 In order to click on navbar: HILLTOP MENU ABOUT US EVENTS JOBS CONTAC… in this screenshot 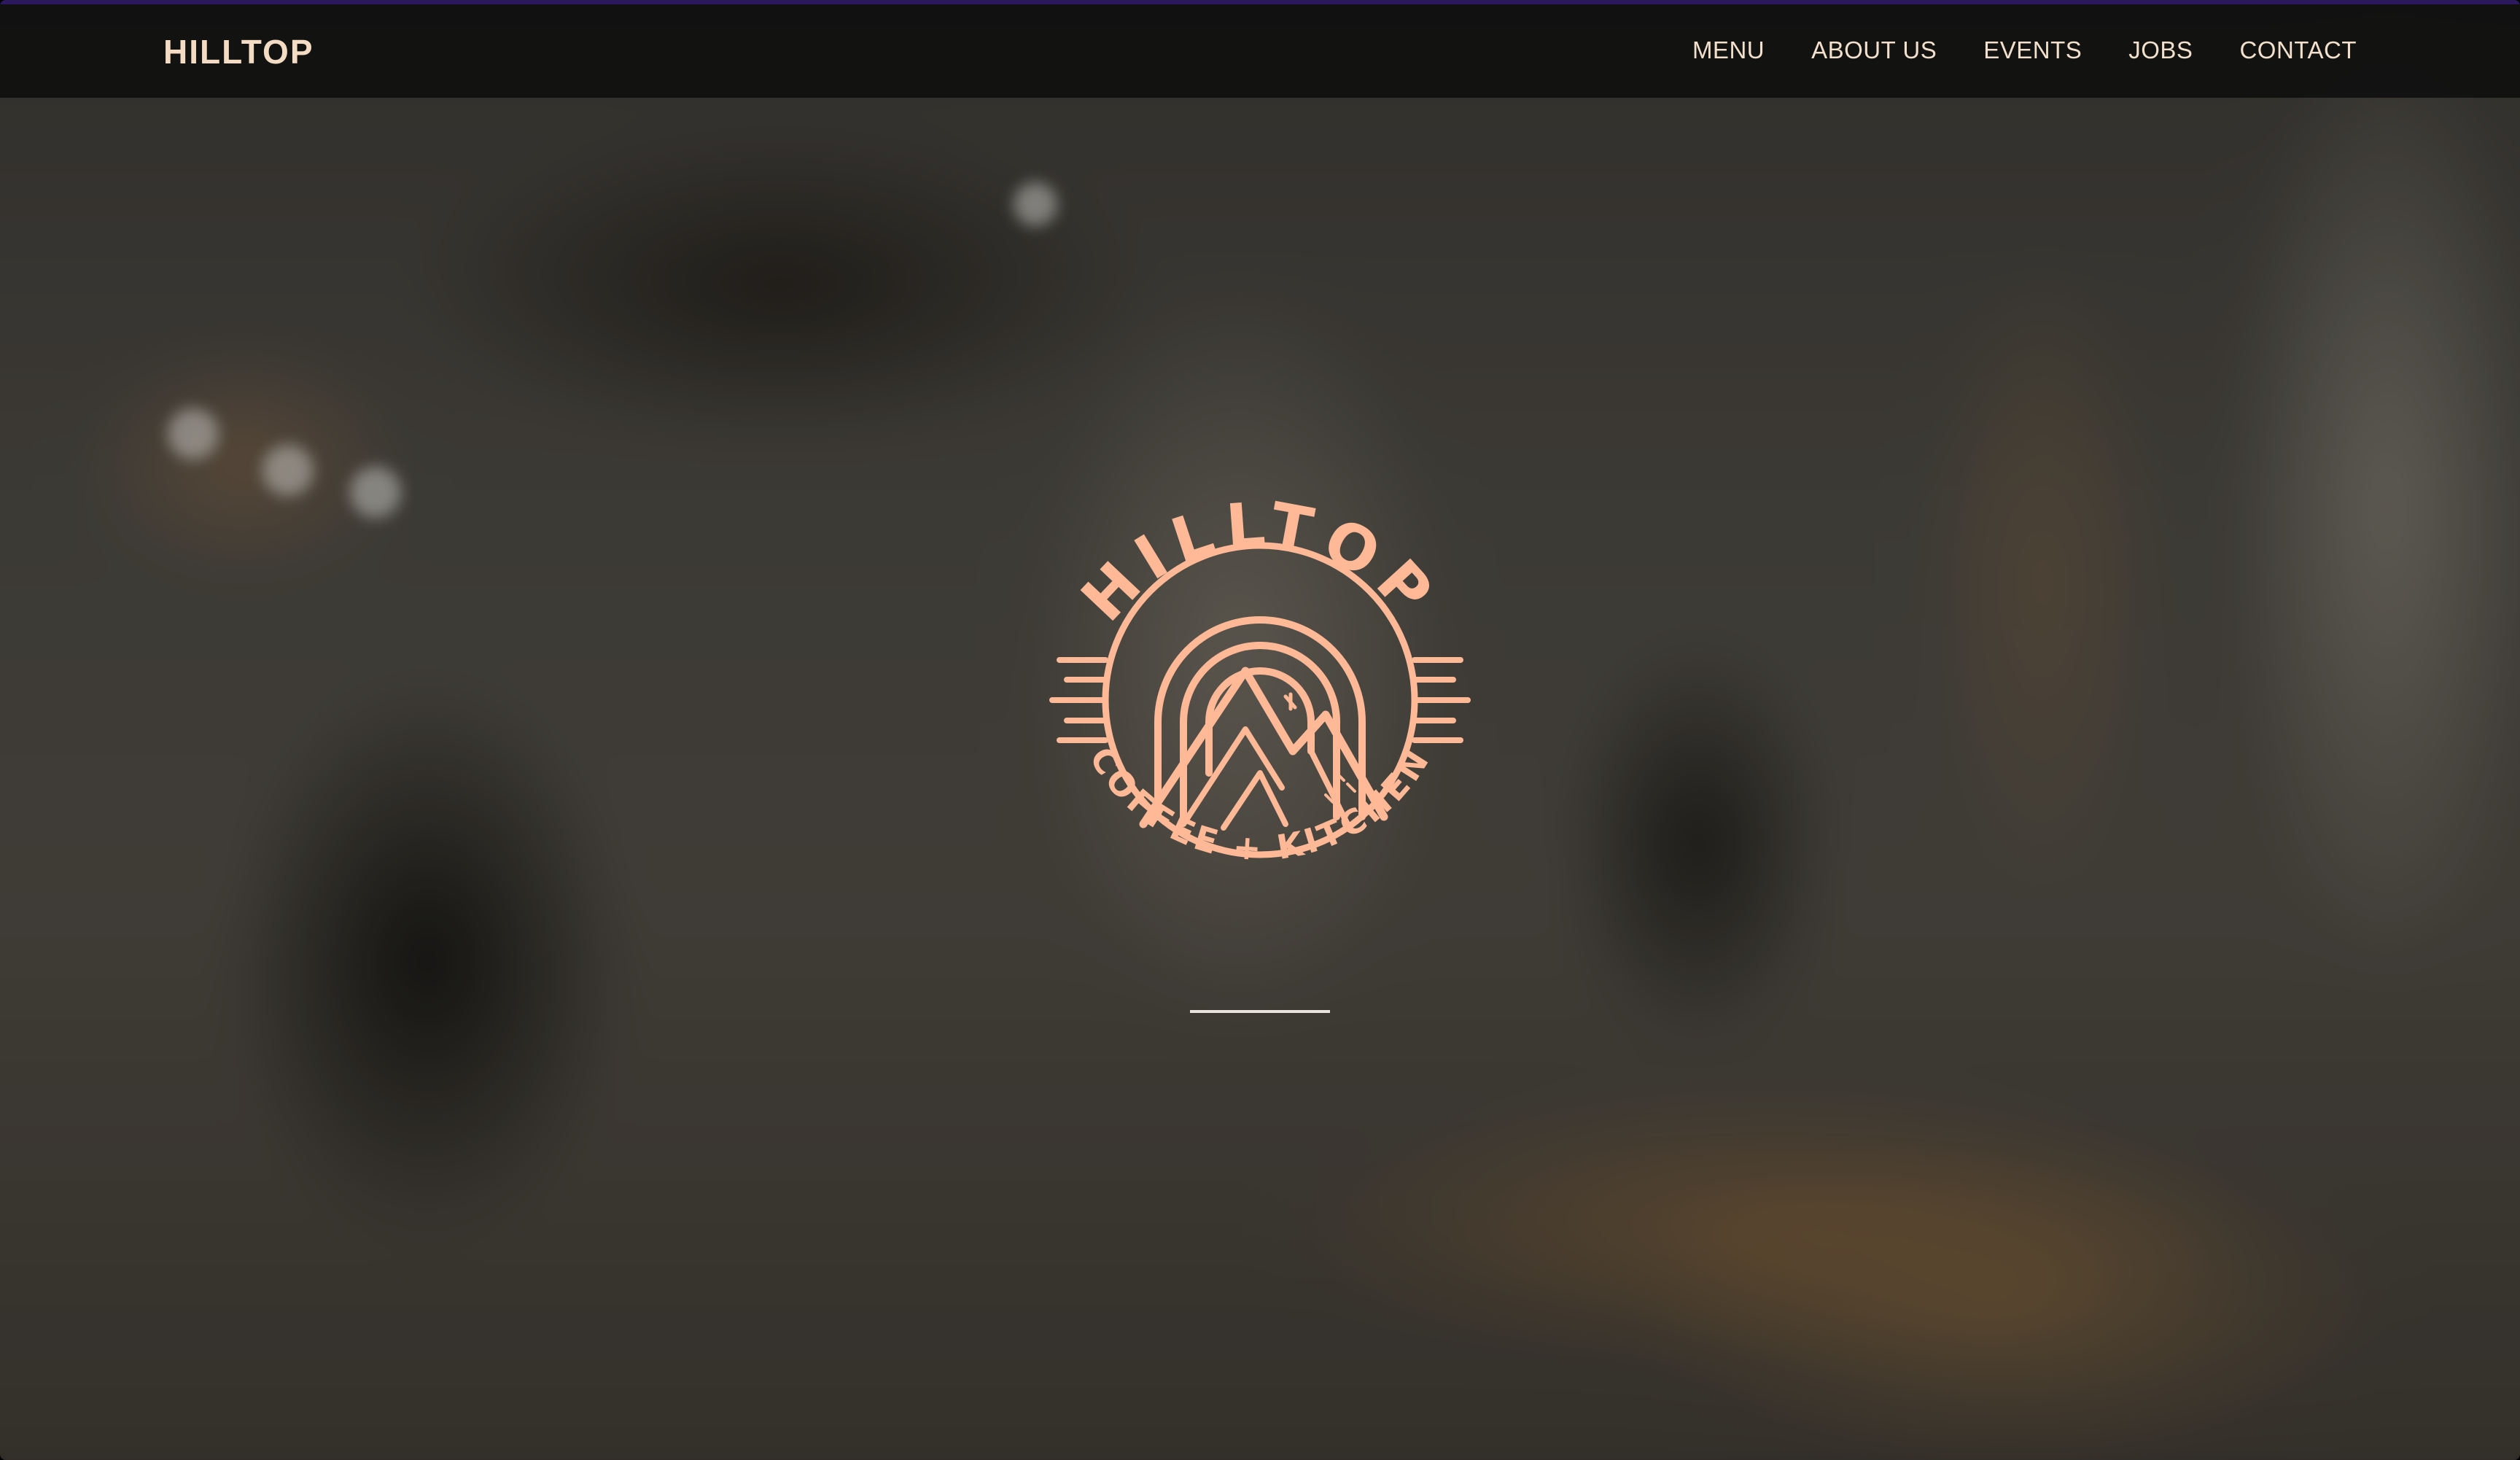, I will do `click(1260, 51)`.